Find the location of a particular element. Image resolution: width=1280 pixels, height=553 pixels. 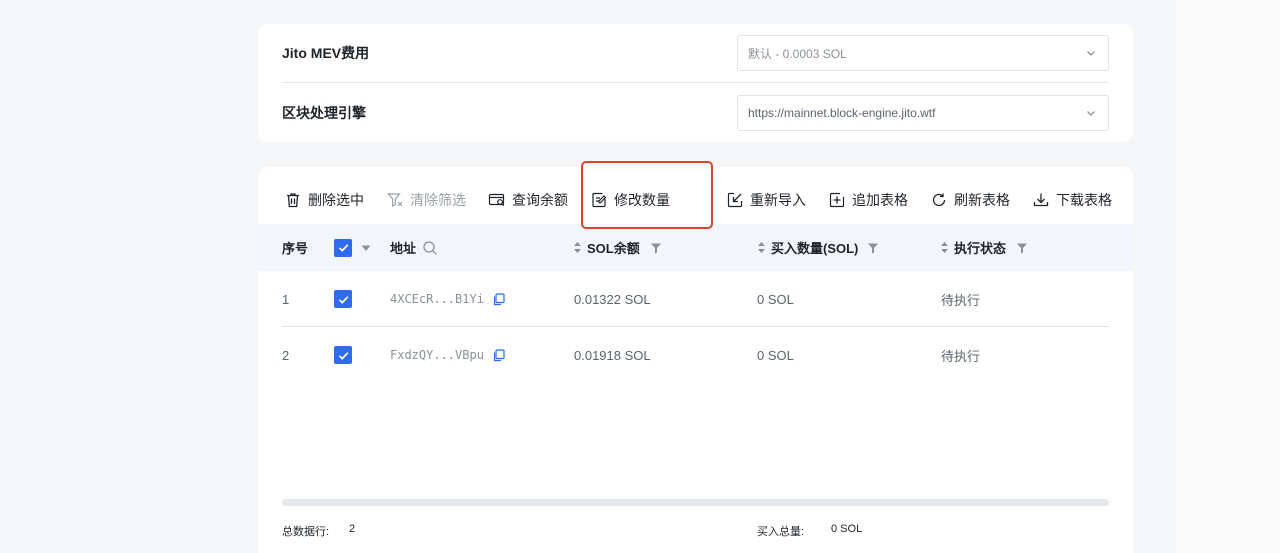

row-address-cell: FxdzQY...VBpu is located at coordinates (447, 355).